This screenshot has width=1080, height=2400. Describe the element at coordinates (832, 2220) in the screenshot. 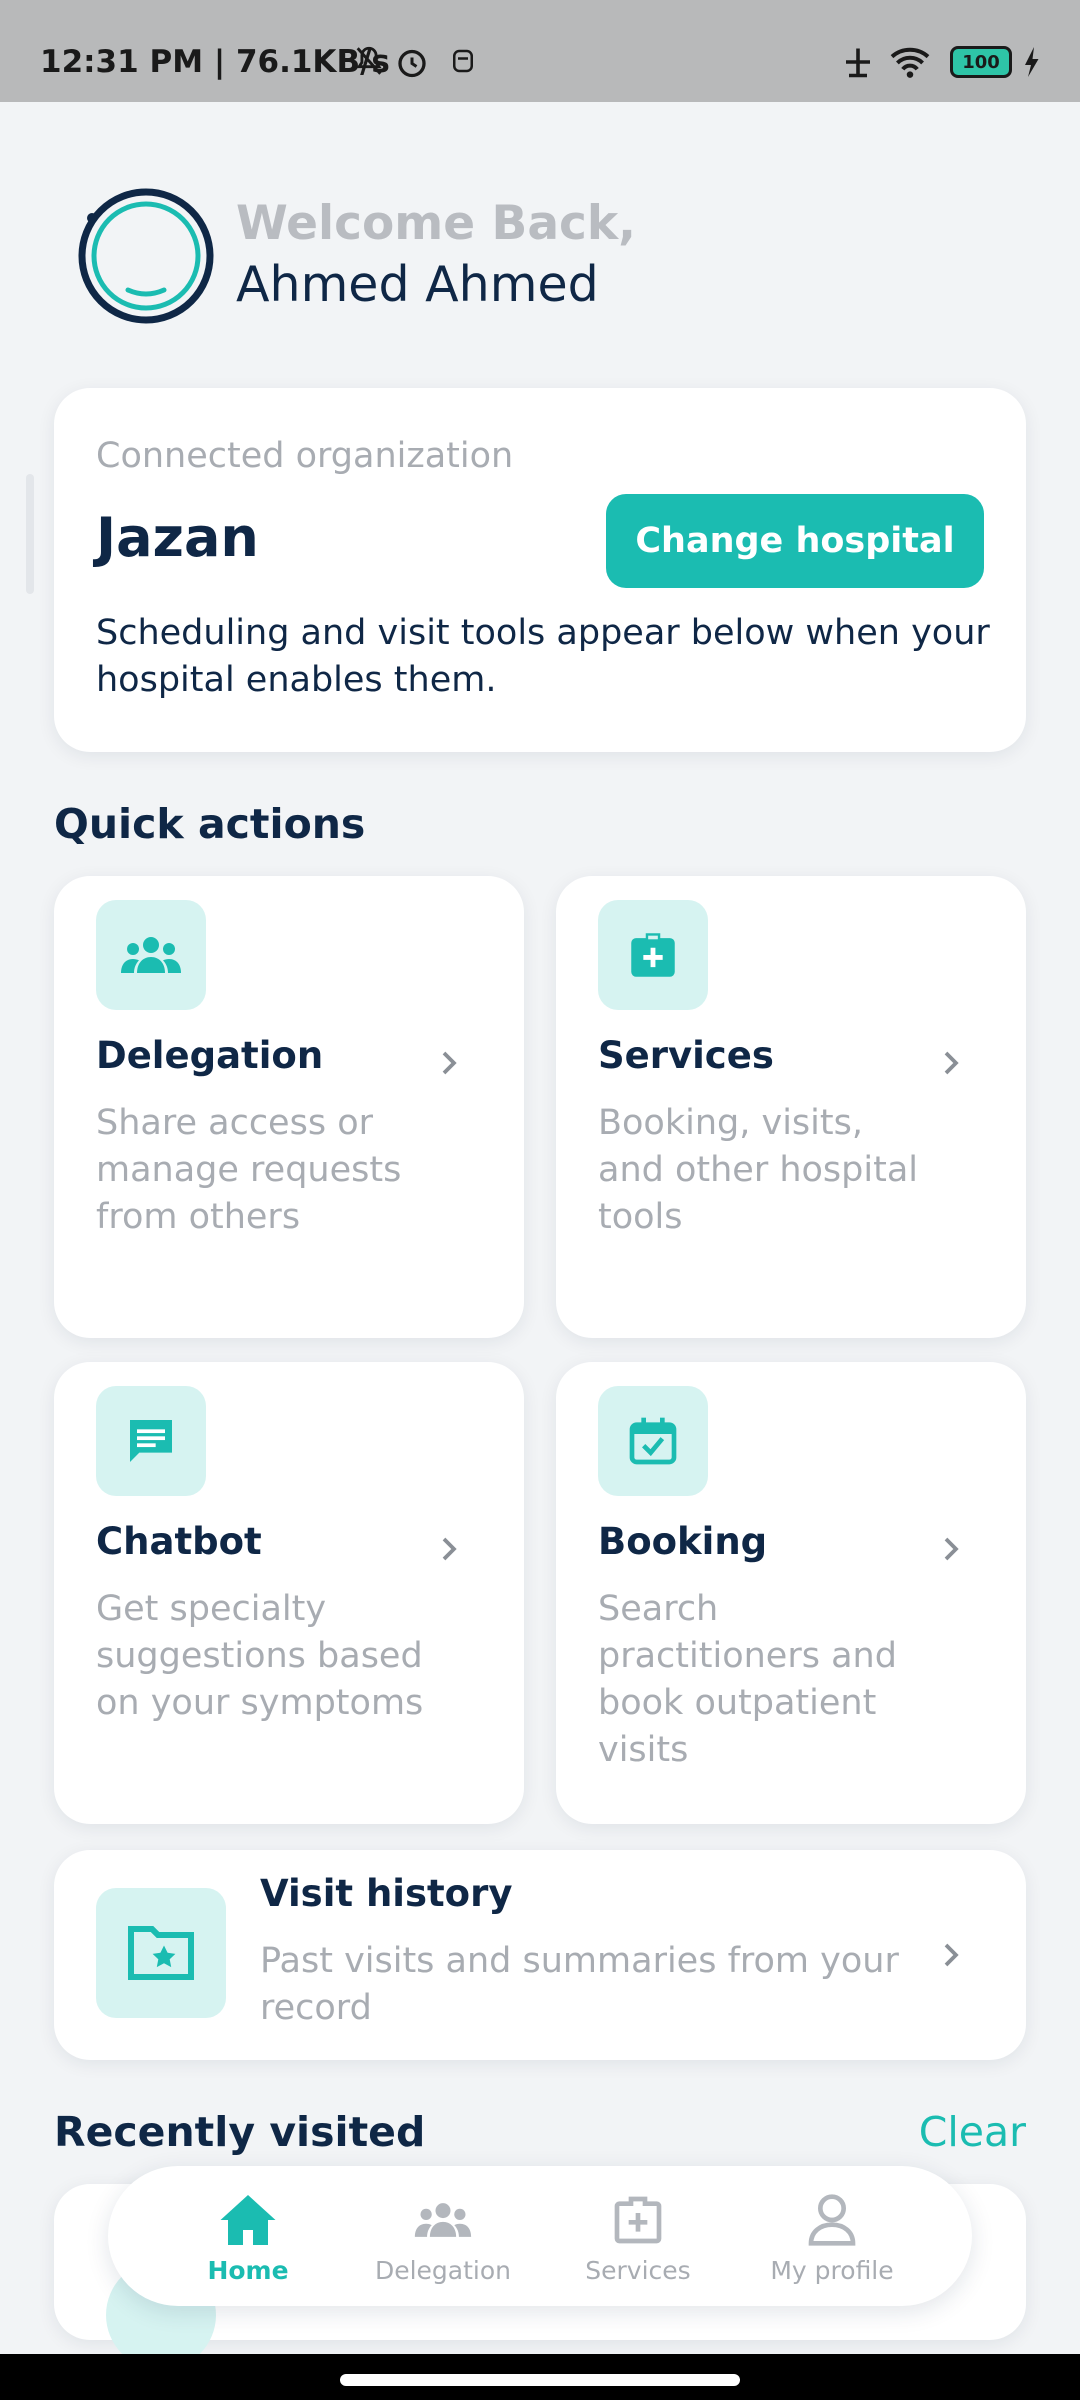

I see `person-icon` at that location.